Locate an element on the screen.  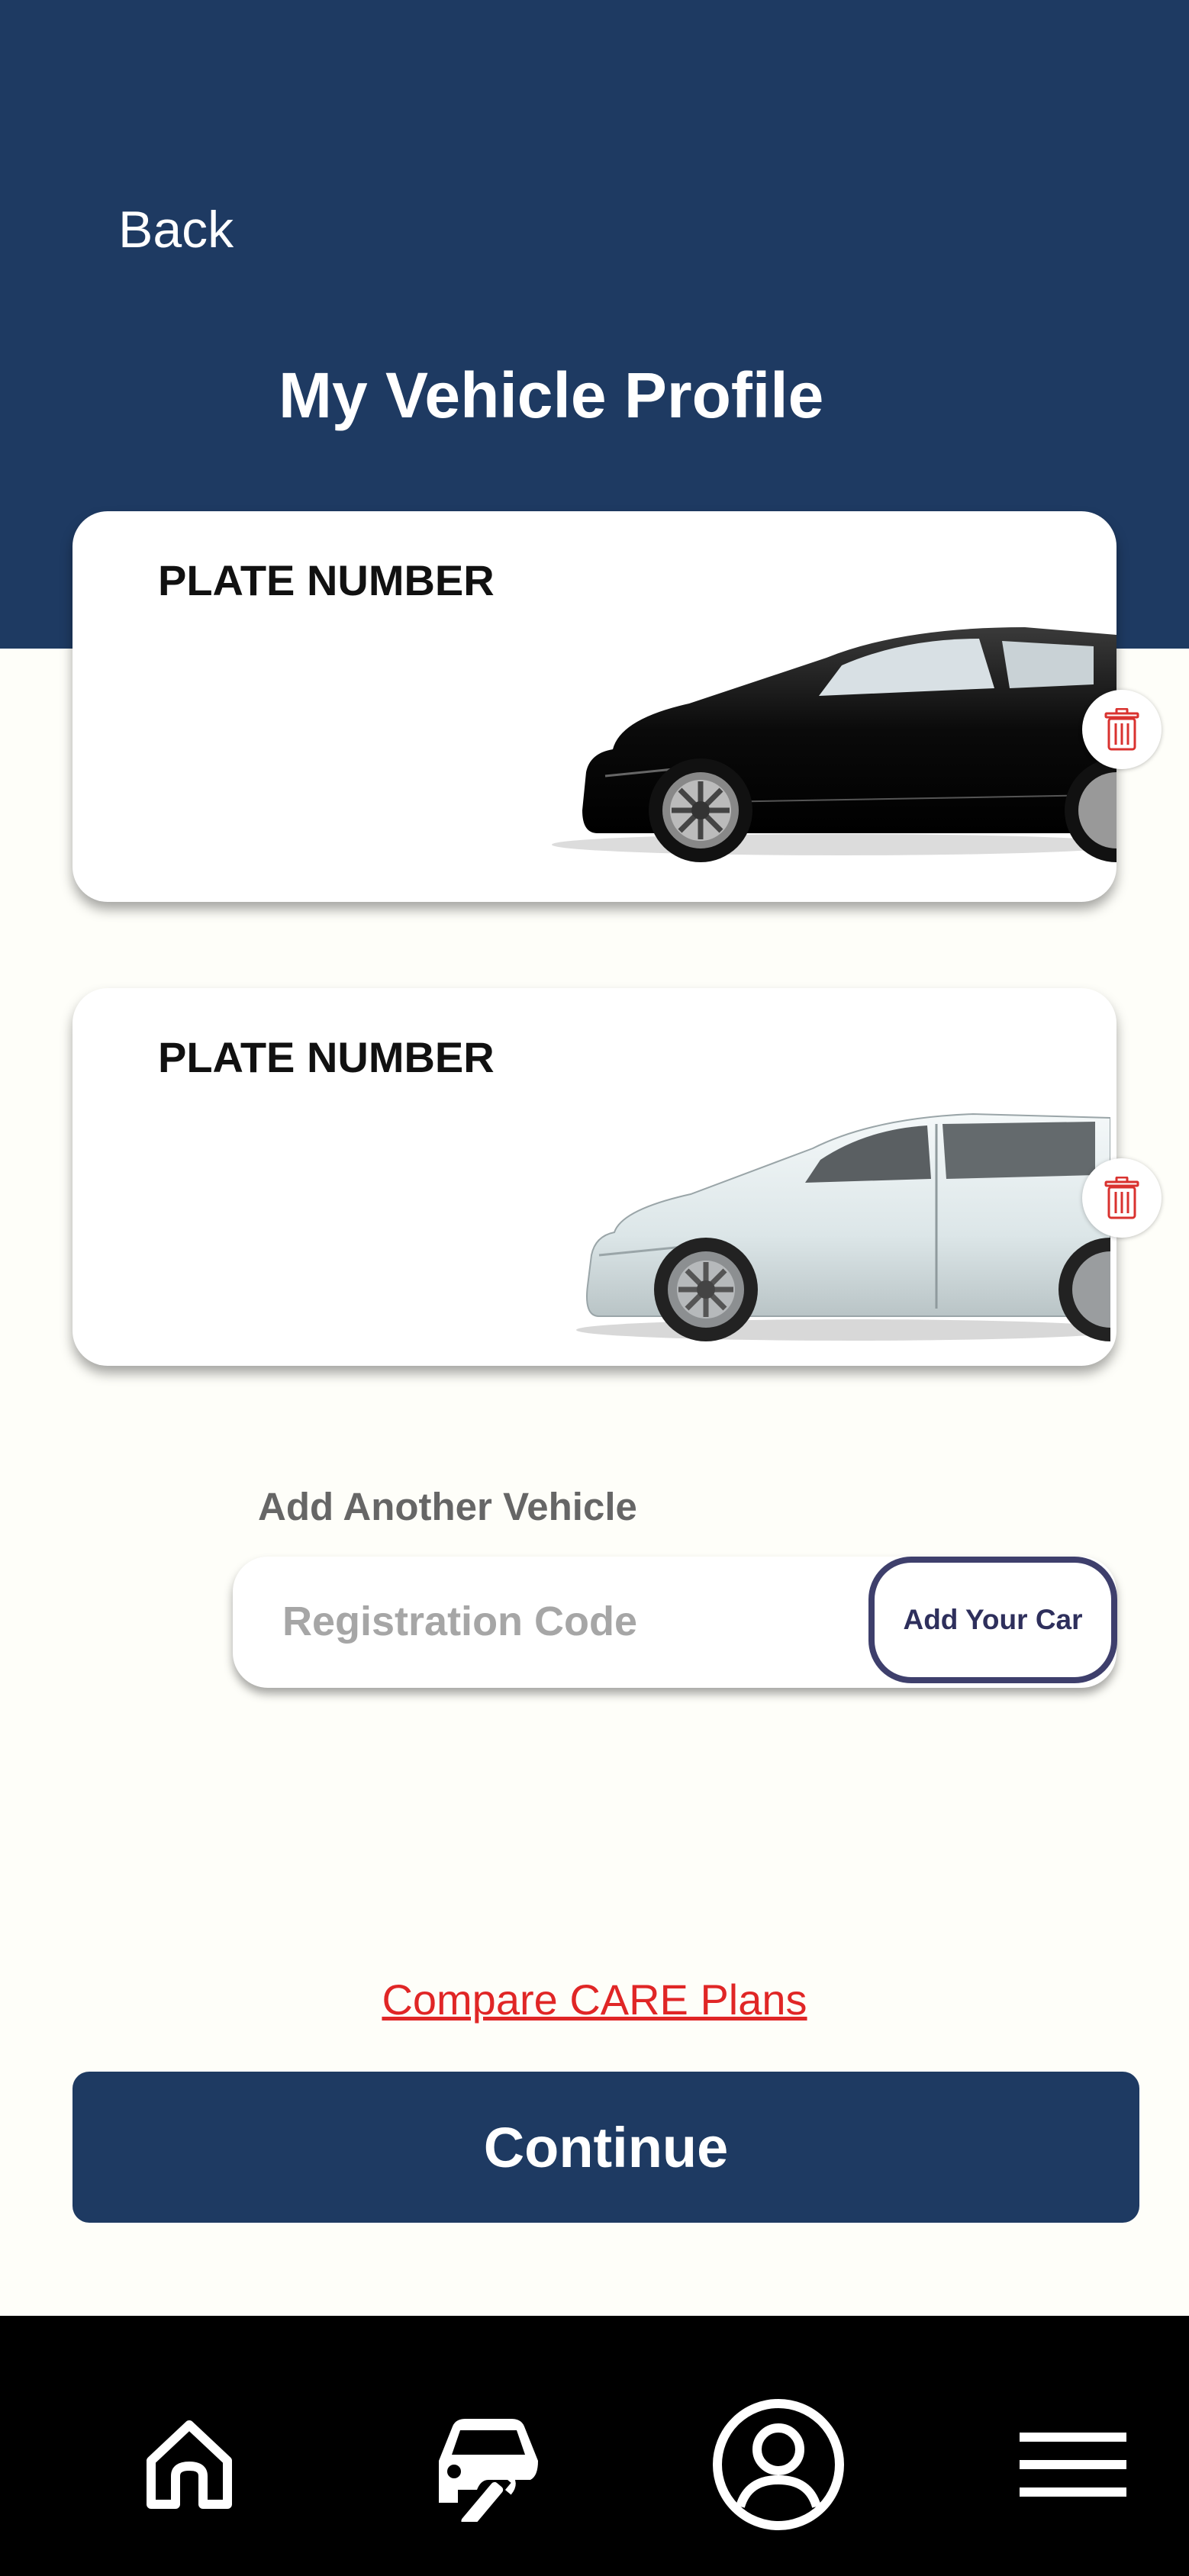
menu-icon is located at coordinates (1073, 2465).